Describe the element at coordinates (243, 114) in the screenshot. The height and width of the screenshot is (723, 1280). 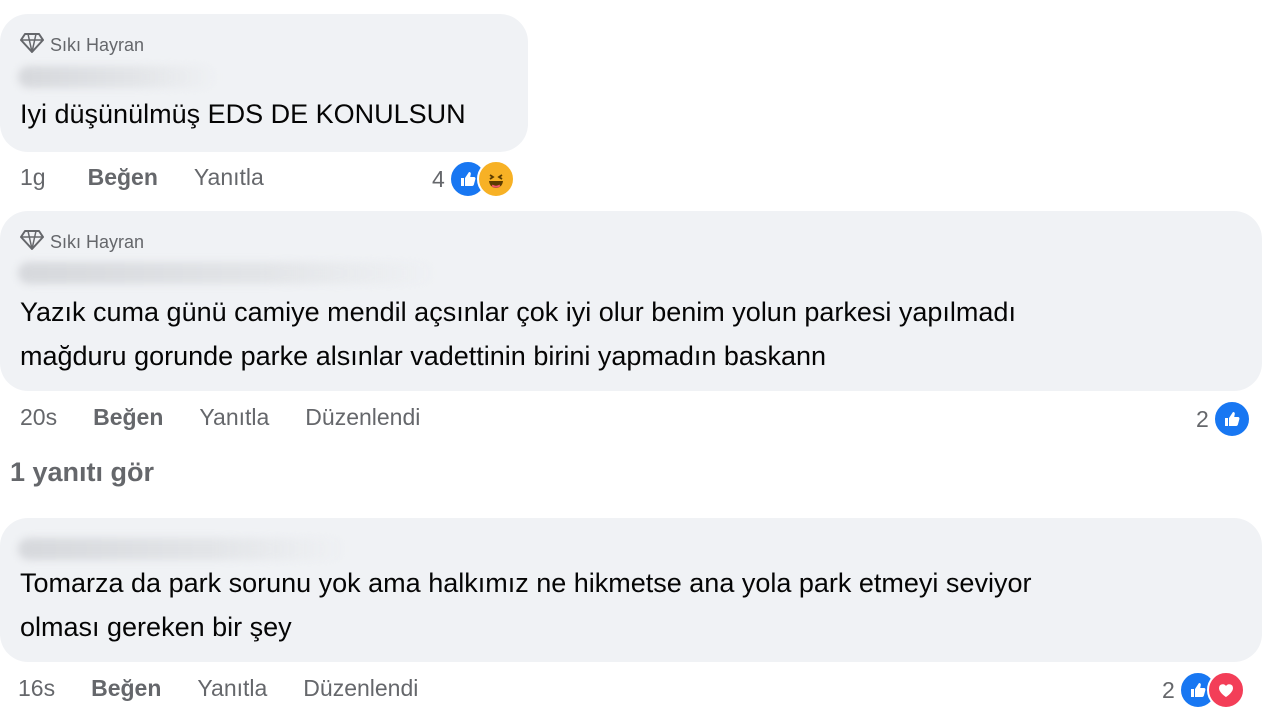
I see `comment-text: Iyi düşünülmüş EDS DE KONULSUN` at that location.